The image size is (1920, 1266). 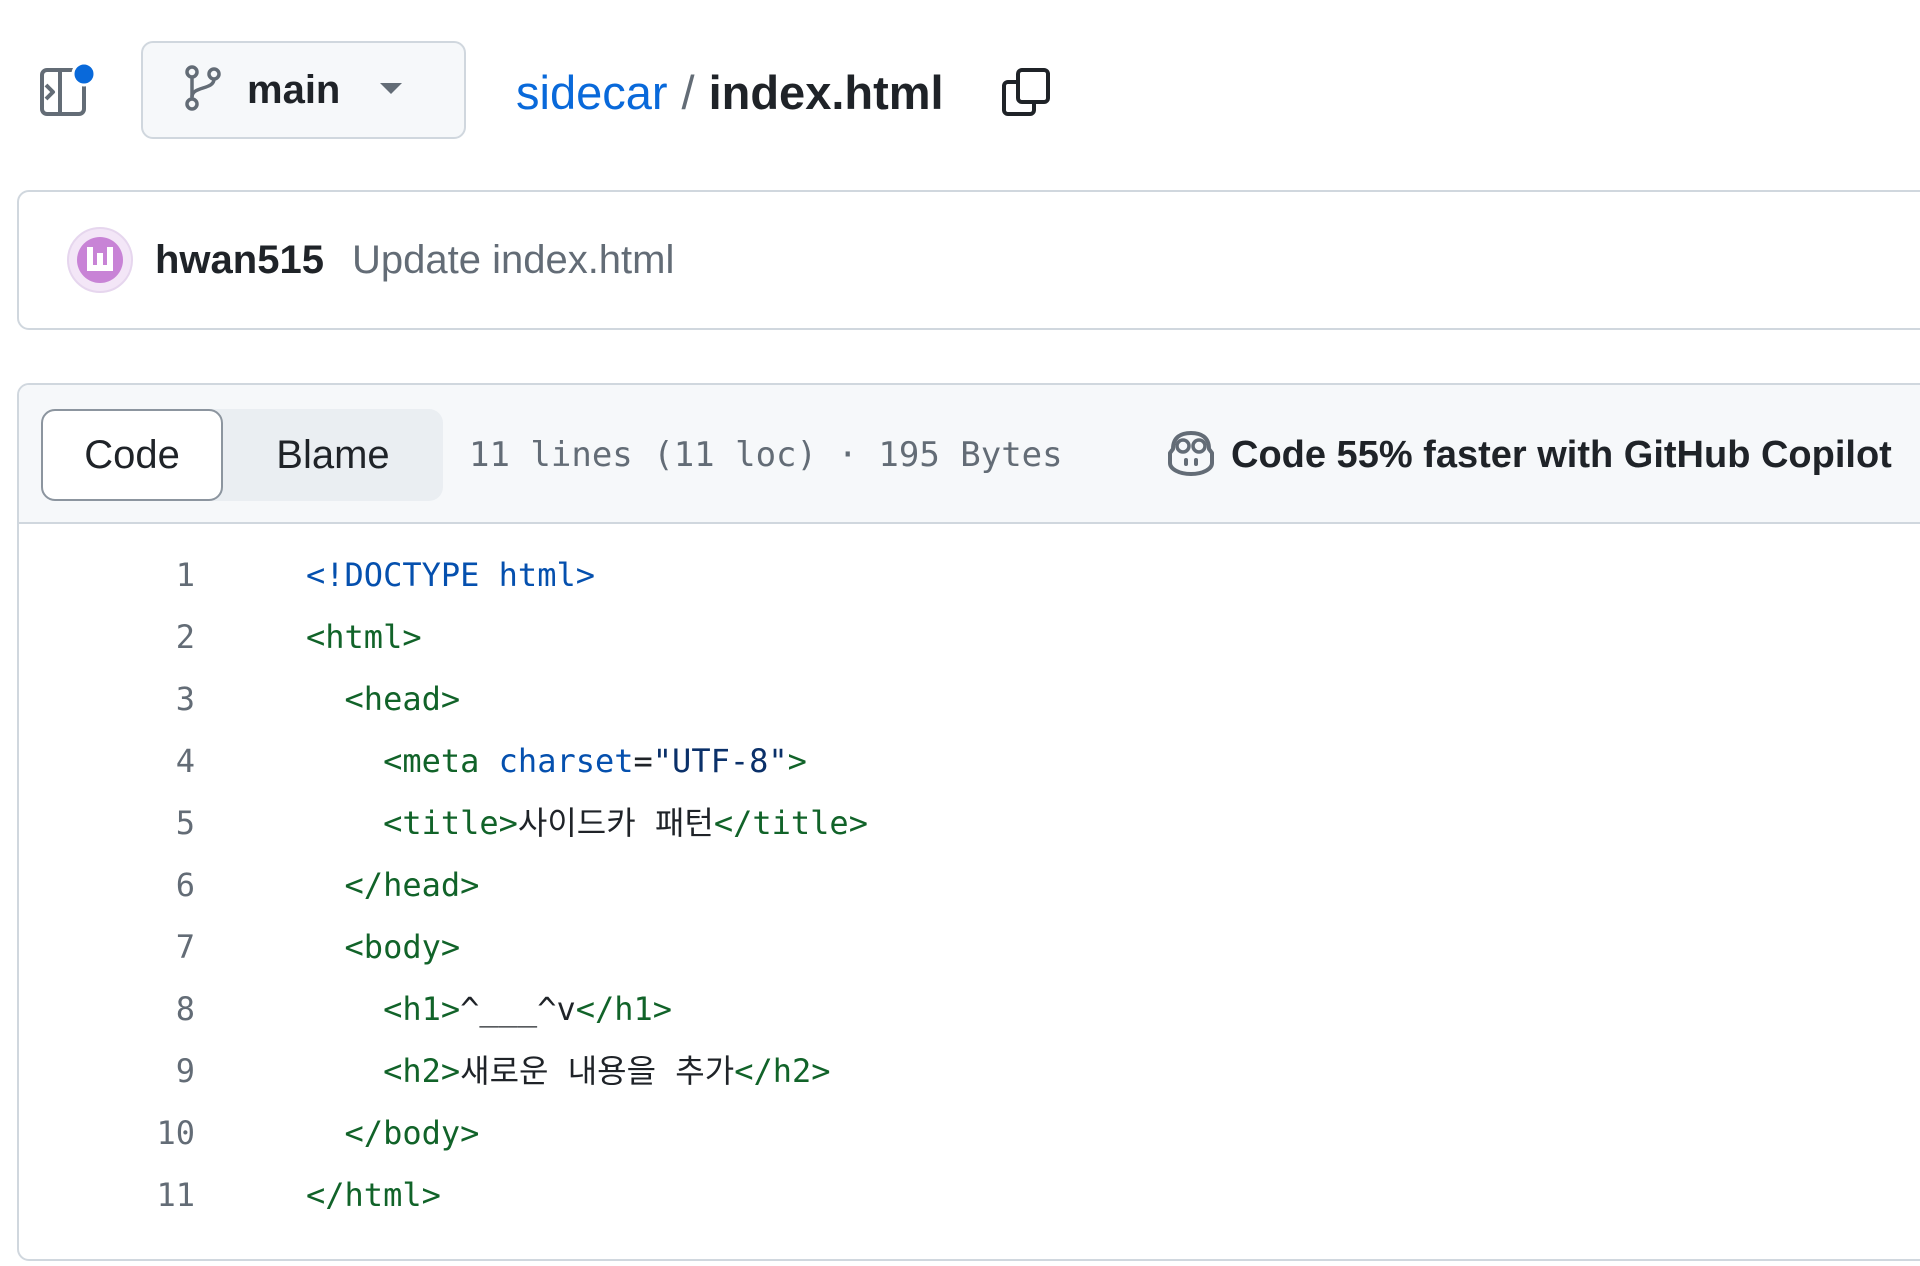 What do you see at coordinates (412, 1133) in the screenshot?
I see `code-token: </body>` at bounding box center [412, 1133].